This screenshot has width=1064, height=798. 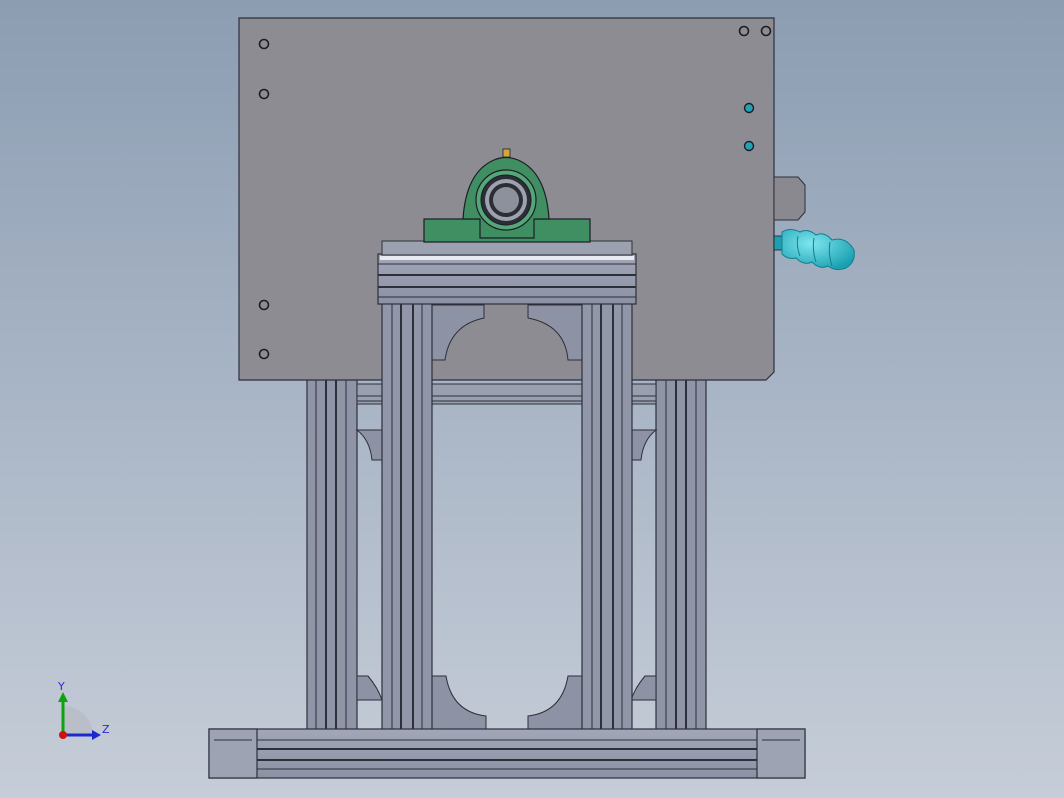 I want to click on y-axis-label: Y, so click(x=61, y=686).